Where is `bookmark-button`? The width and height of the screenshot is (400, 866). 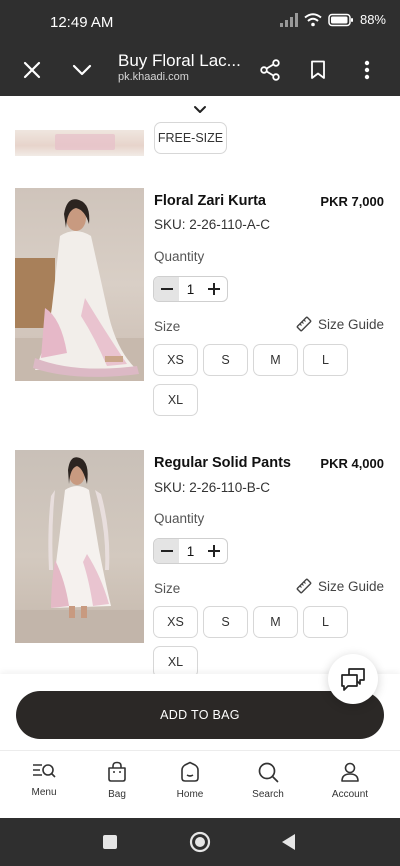
bookmark-button is located at coordinates (318, 70).